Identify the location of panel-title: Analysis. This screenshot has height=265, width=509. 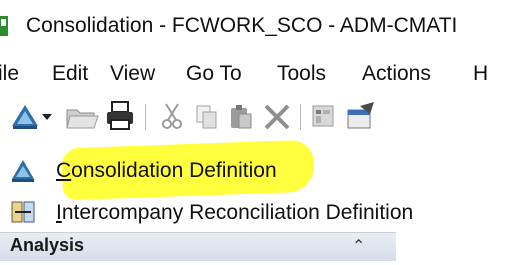
(47, 245).